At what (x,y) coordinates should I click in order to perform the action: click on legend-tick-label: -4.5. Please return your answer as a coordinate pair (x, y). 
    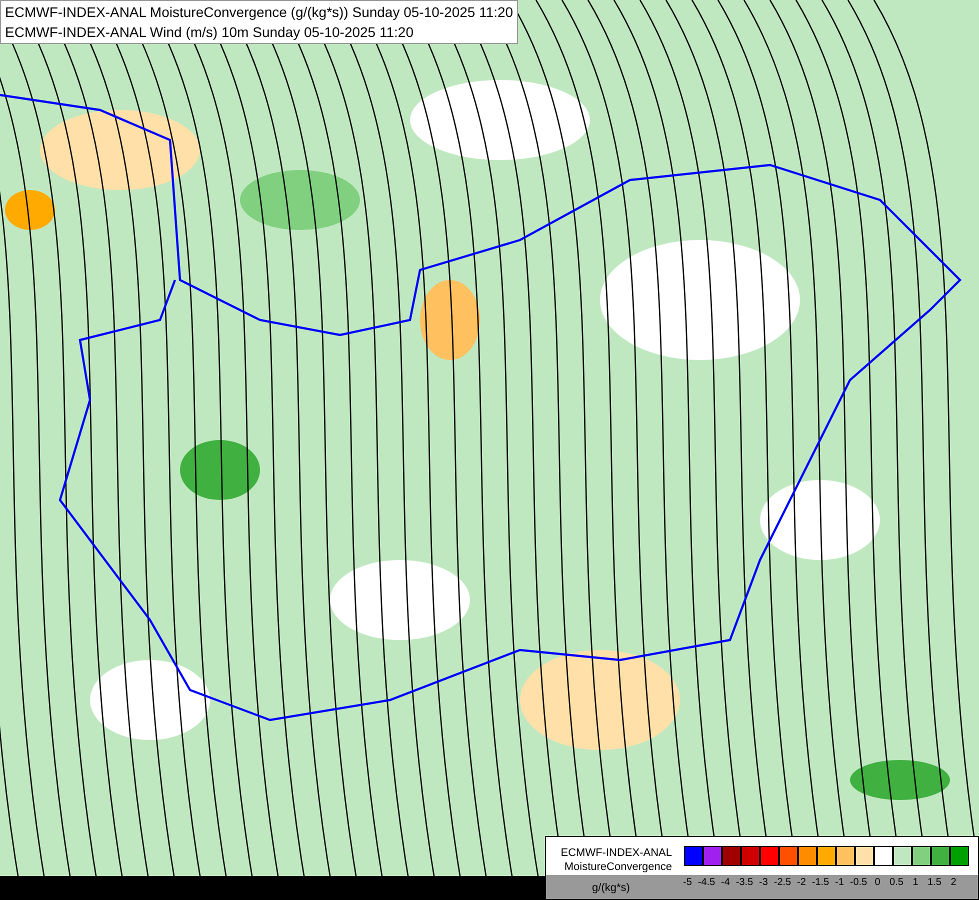
    Looking at the image, I should click on (706, 883).